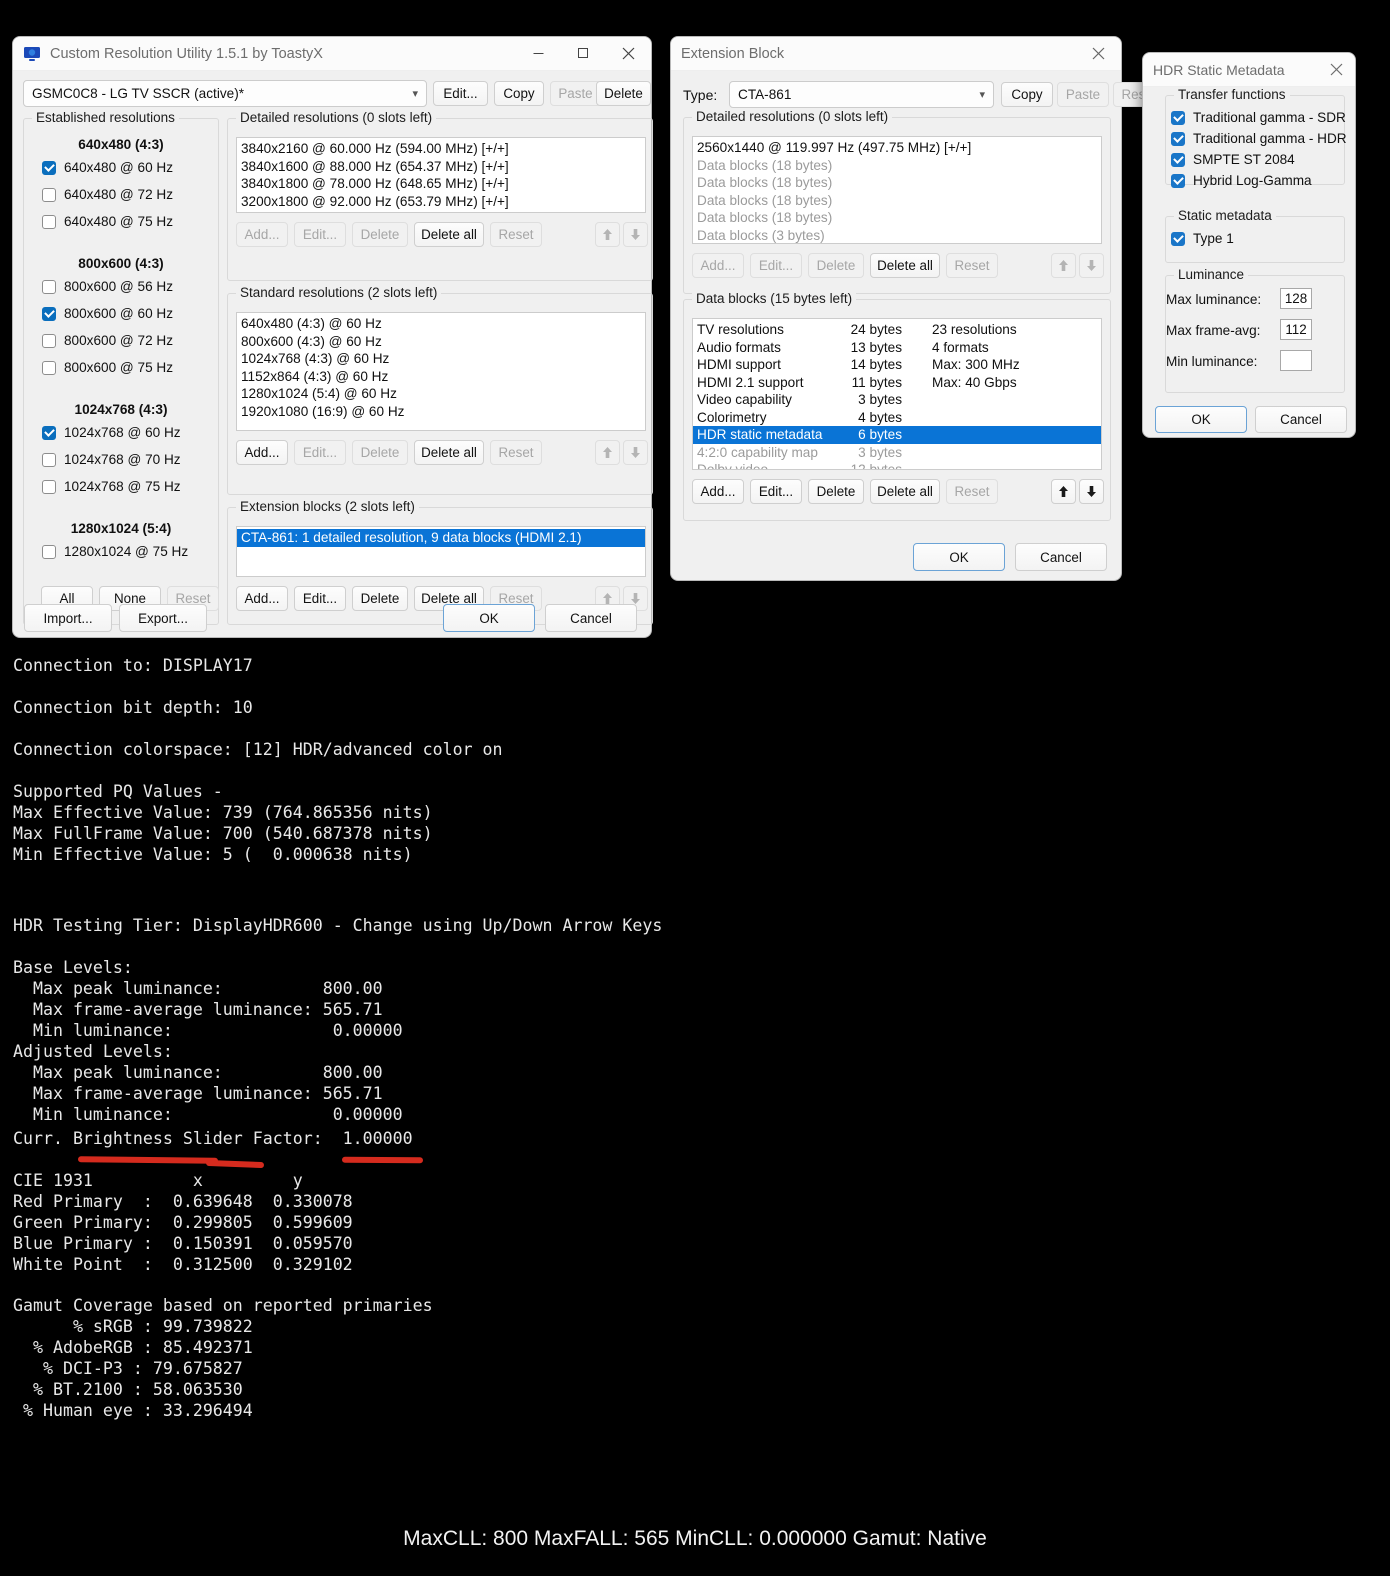 This screenshot has width=1390, height=1576. What do you see at coordinates (111, 459) in the screenshot?
I see `checkbox-1024x768-70: 1024x768 @ 70 Hz` at bounding box center [111, 459].